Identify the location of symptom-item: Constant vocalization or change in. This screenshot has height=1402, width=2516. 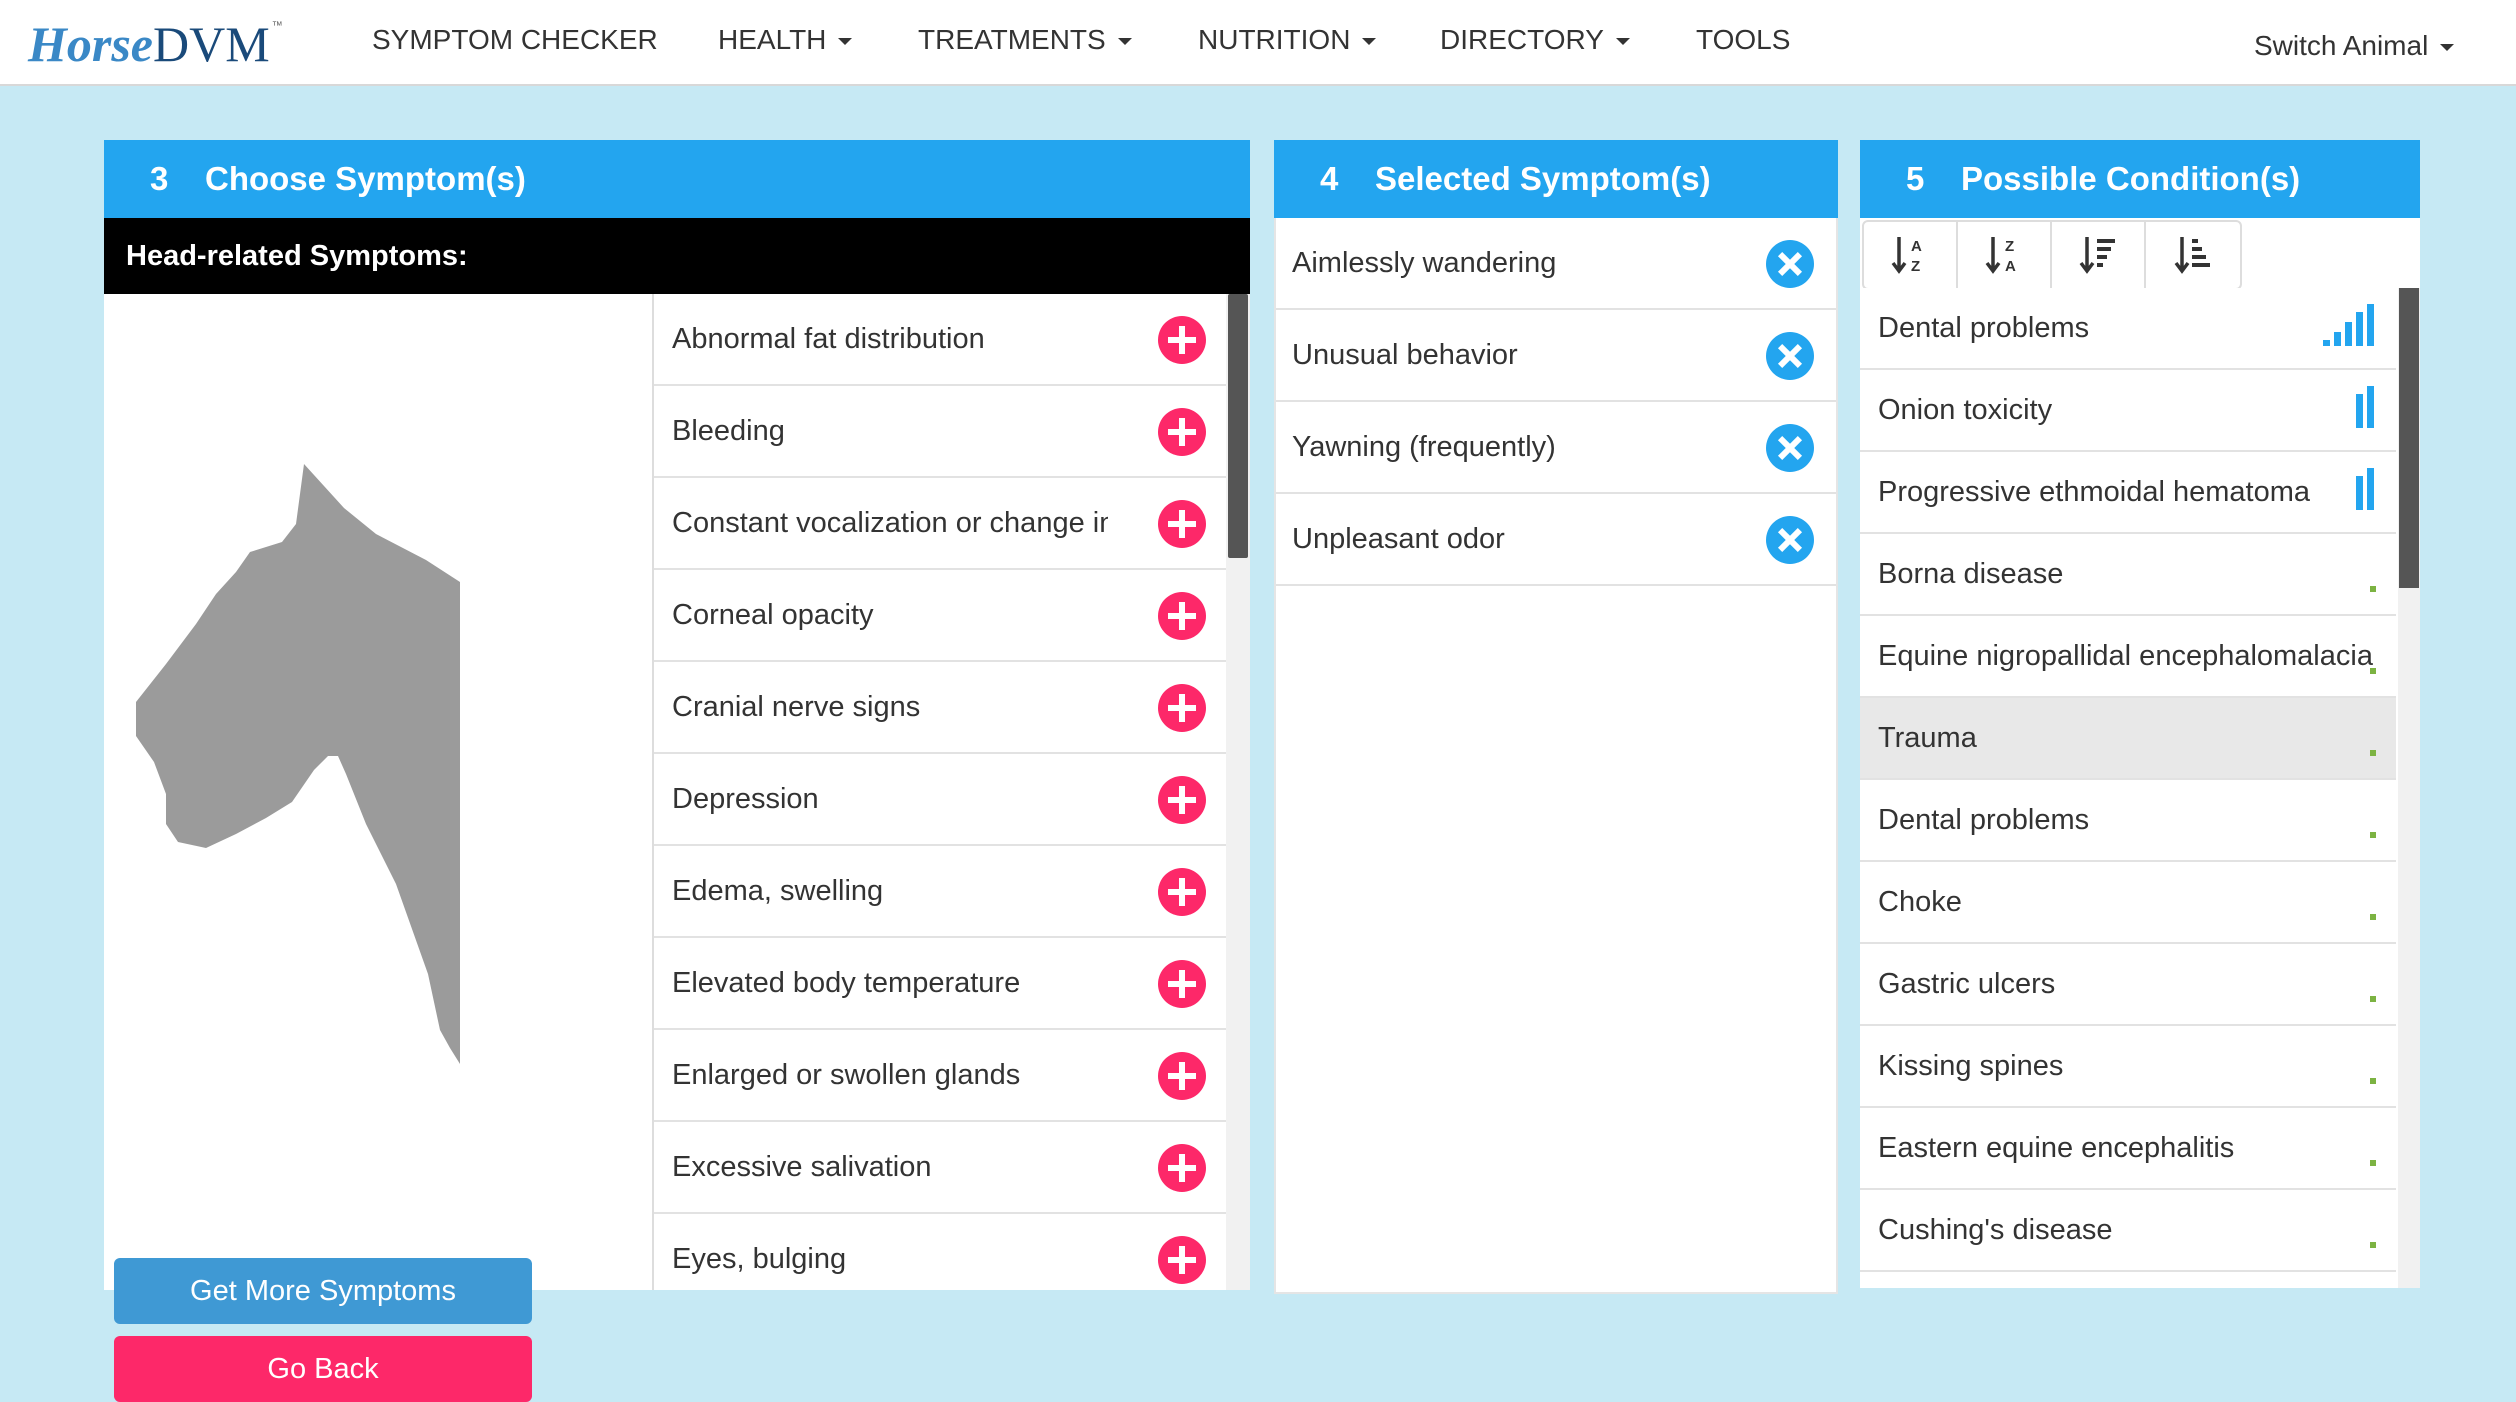
(940, 524).